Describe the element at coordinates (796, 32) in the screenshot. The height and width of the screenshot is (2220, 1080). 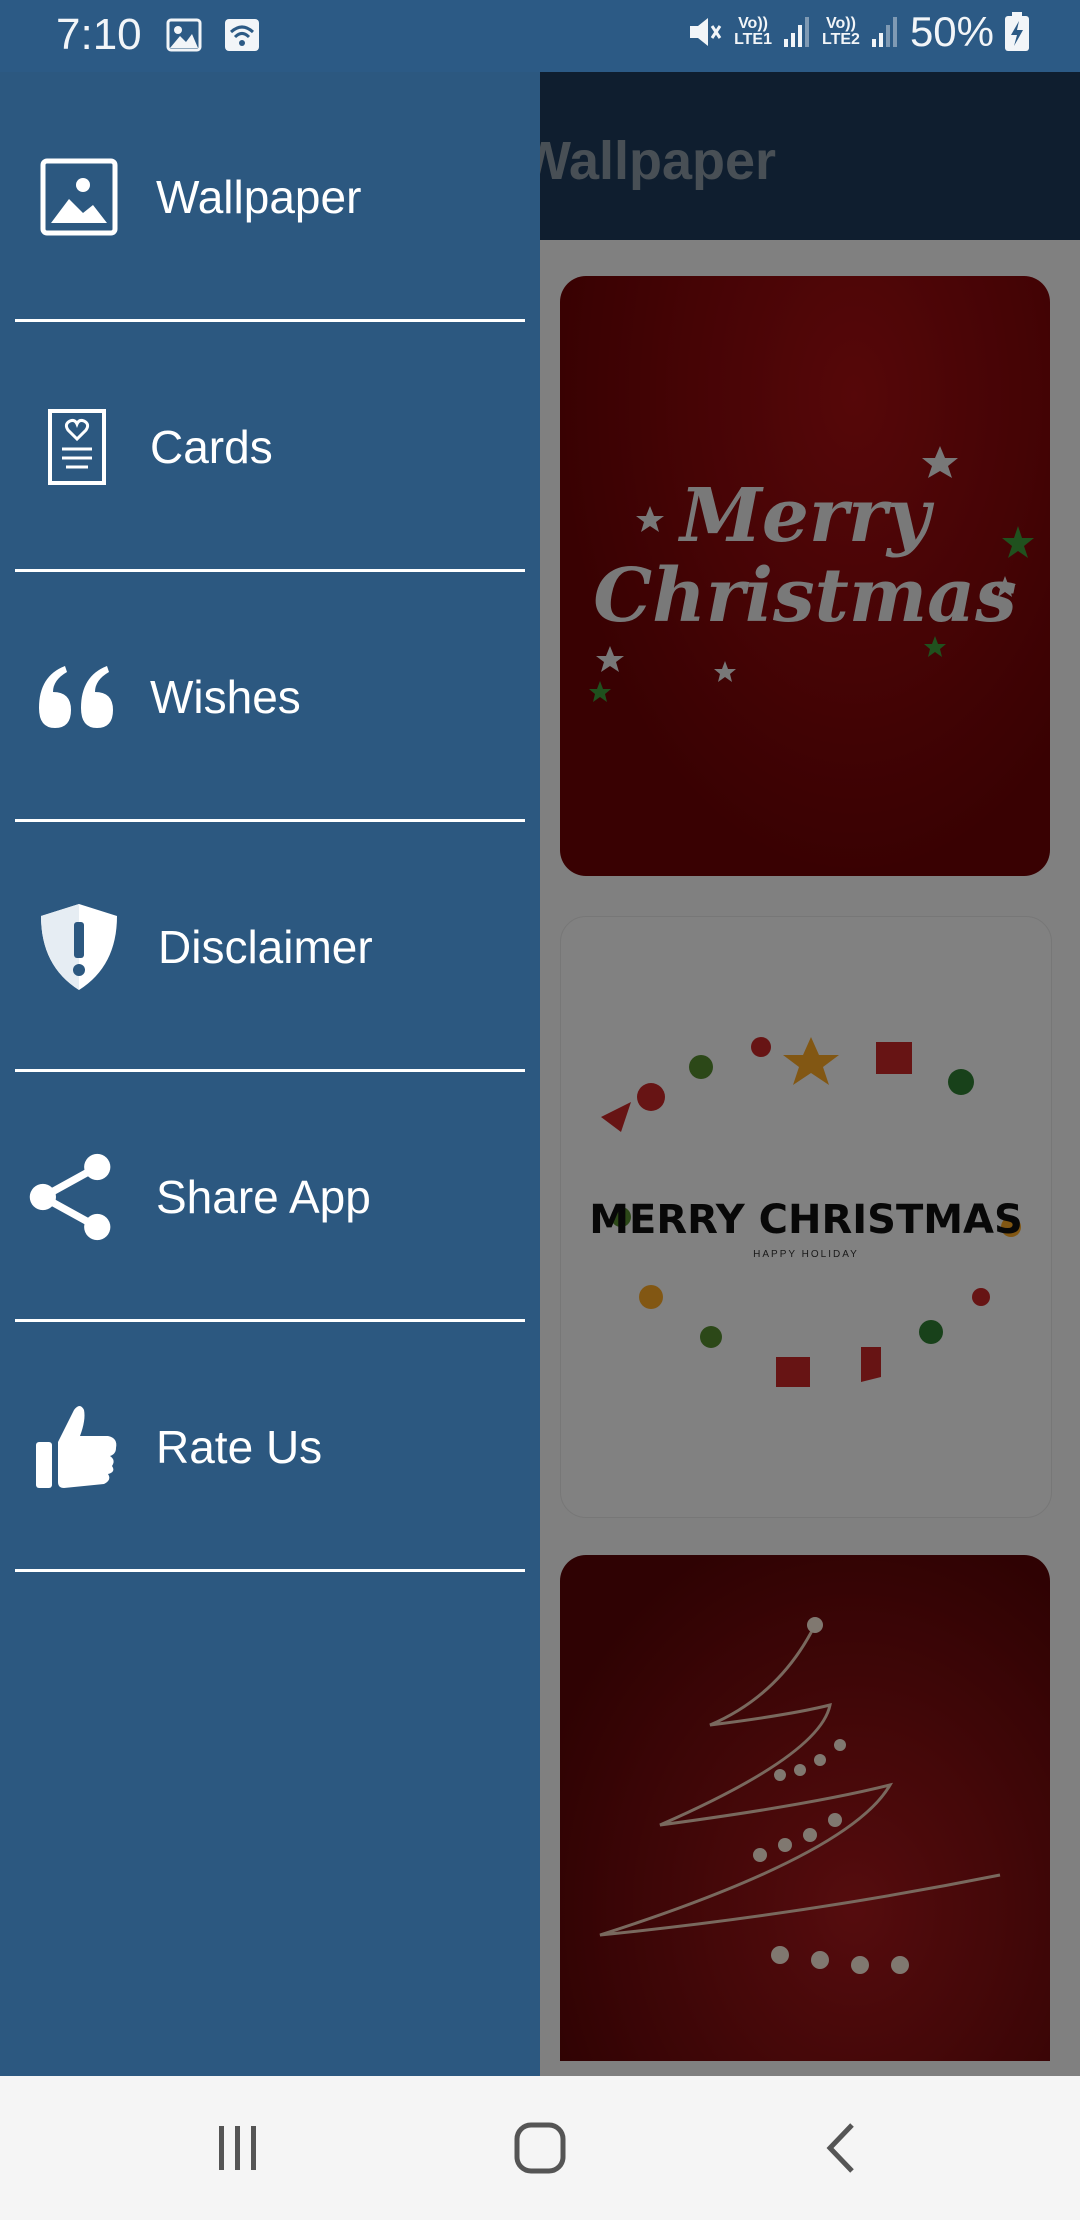
I see `signal-icon` at that location.